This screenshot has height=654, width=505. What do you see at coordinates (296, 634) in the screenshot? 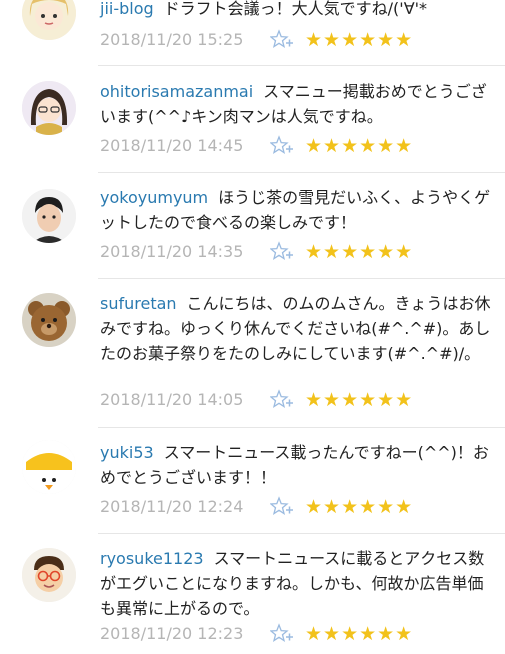
I see `comment-meta: 2018/11/20 12:23 ★★★★★★` at bounding box center [296, 634].